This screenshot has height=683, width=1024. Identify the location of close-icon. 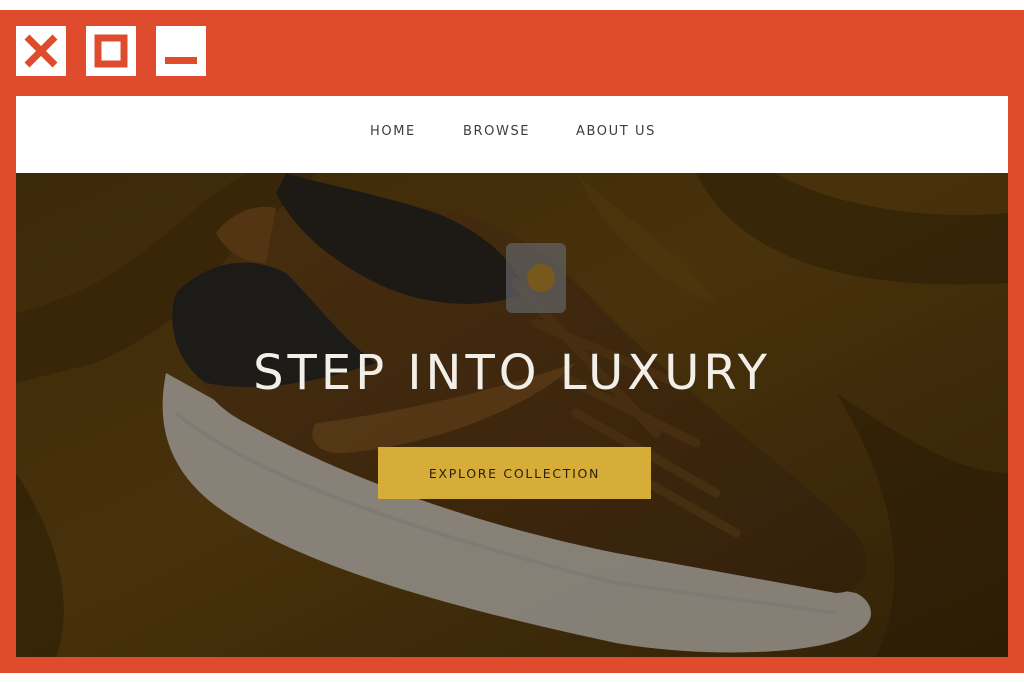
(41, 51).